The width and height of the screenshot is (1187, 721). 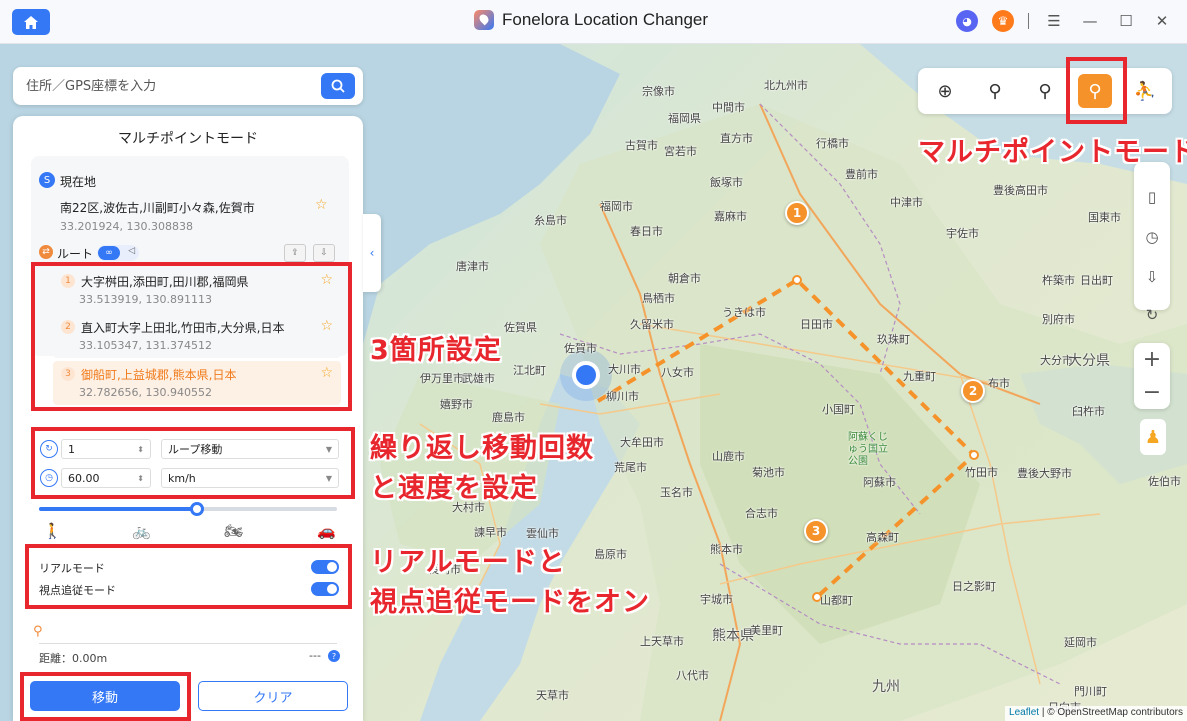 I want to click on current-address: 南22区,波佐古,川副町小々森,佐賀市, so click(x=157, y=208).